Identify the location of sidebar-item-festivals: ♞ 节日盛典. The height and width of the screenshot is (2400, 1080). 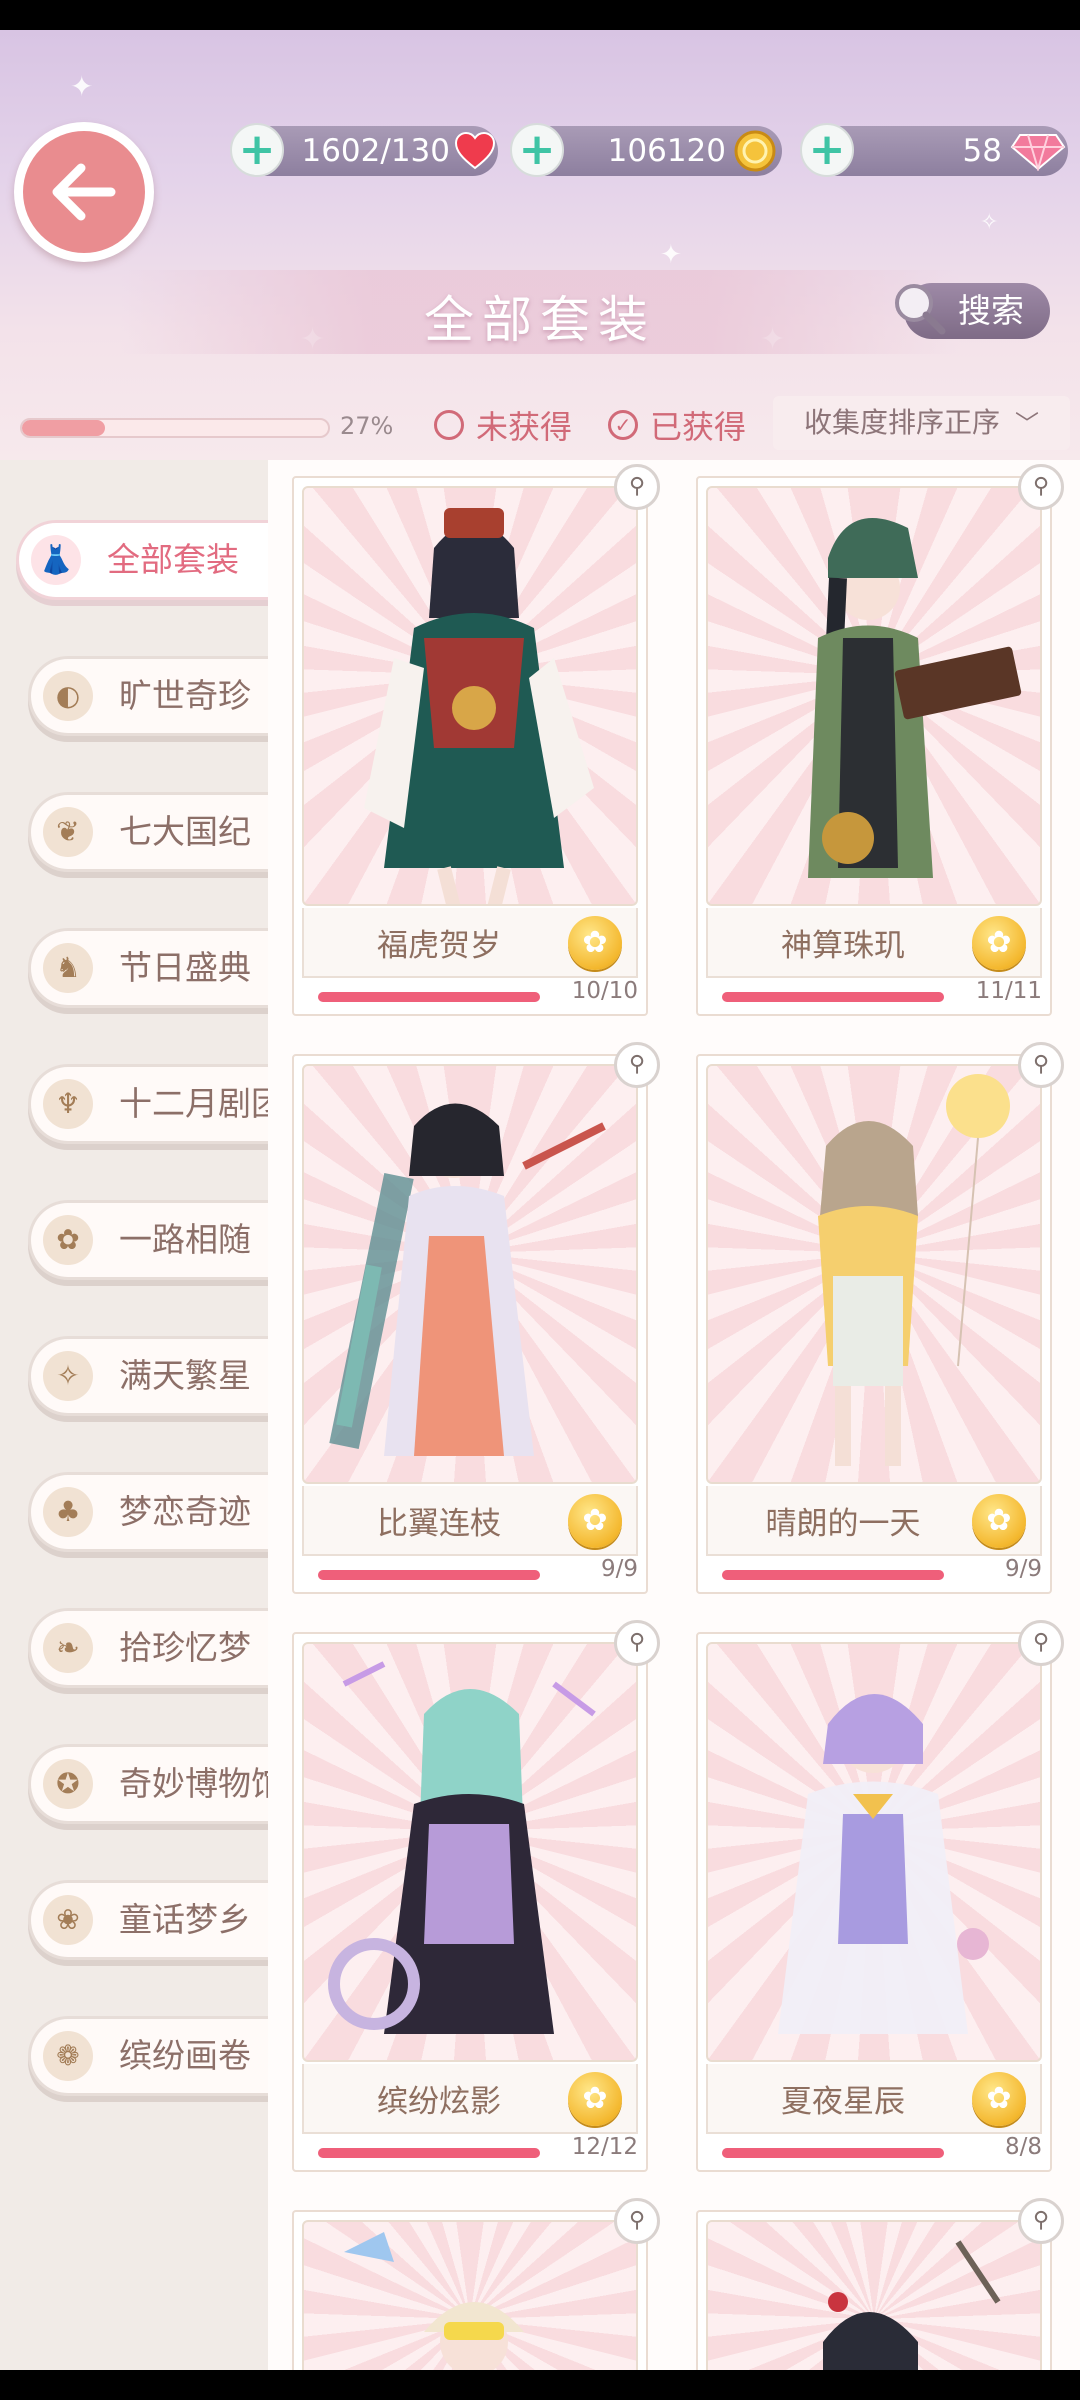
(153, 968).